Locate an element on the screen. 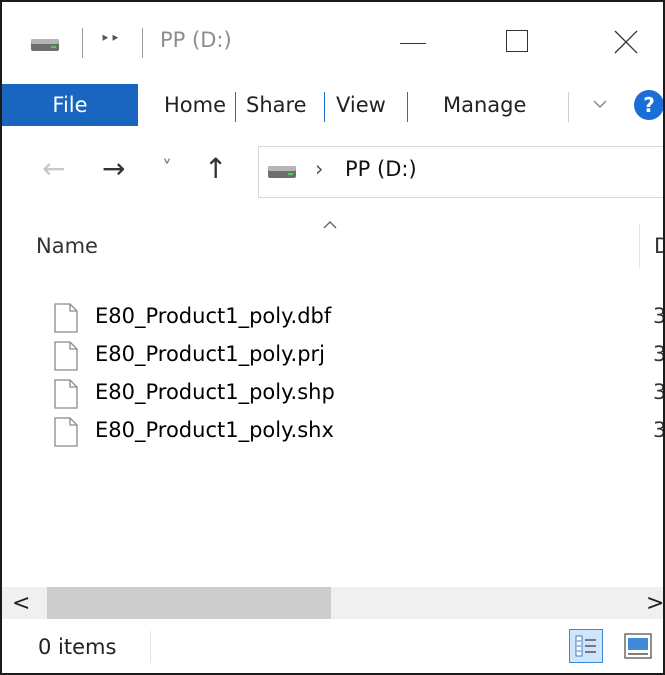  window-title: PP (D:) is located at coordinates (196, 40).